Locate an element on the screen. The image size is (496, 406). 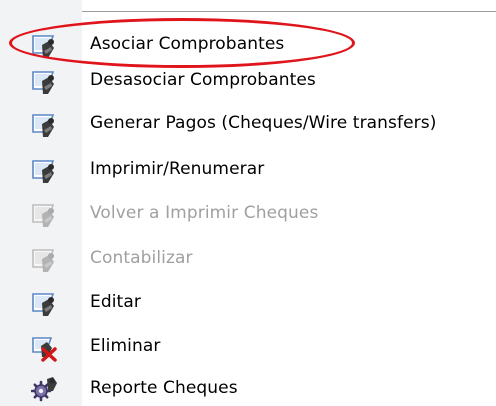
menu-item-reporte-cheques: Reporte Cheques is located at coordinates (248, 389).